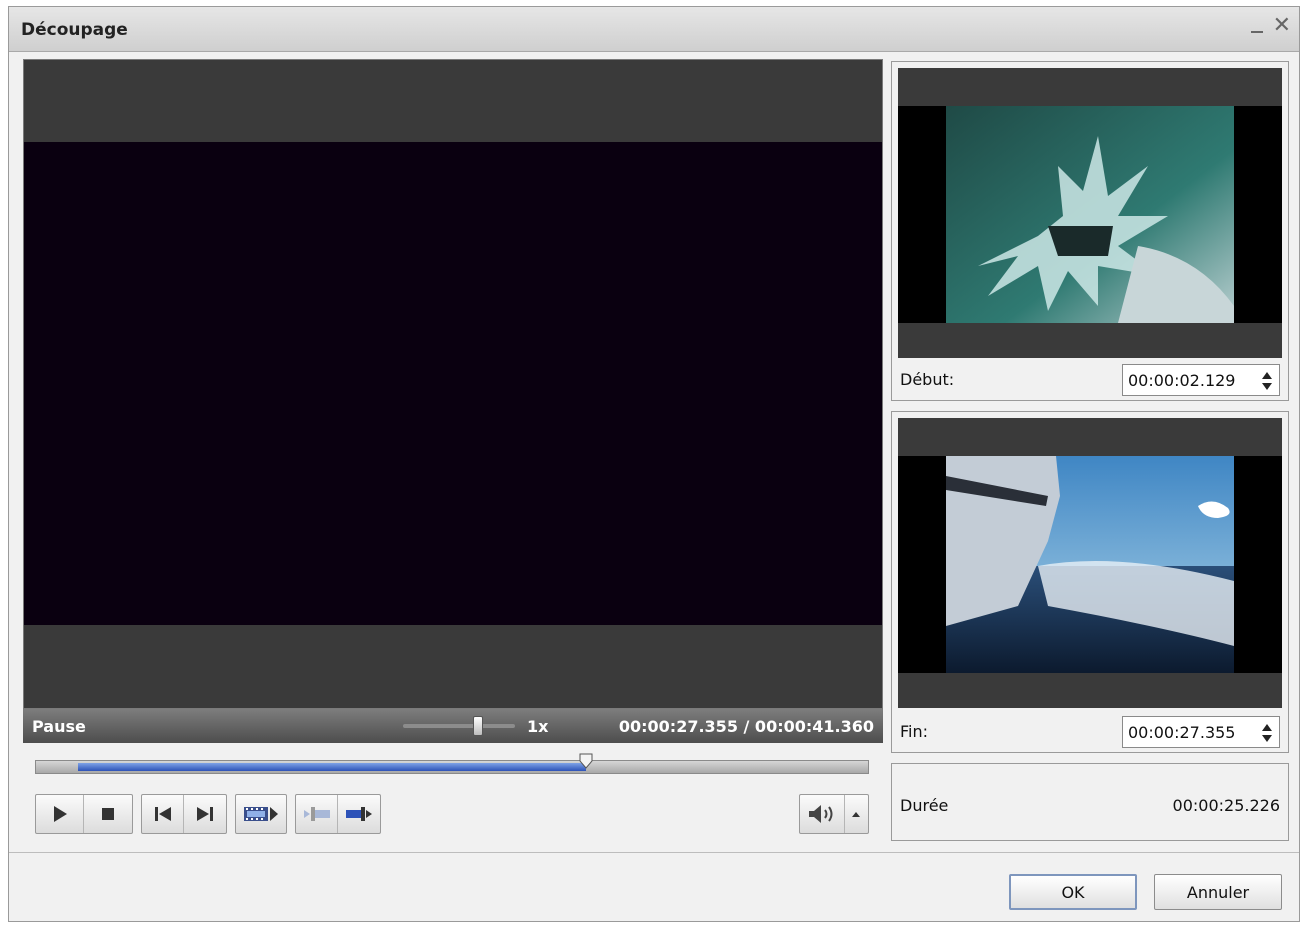  What do you see at coordinates (914, 731) in the screenshot?
I see `end-label: Fin:` at bounding box center [914, 731].